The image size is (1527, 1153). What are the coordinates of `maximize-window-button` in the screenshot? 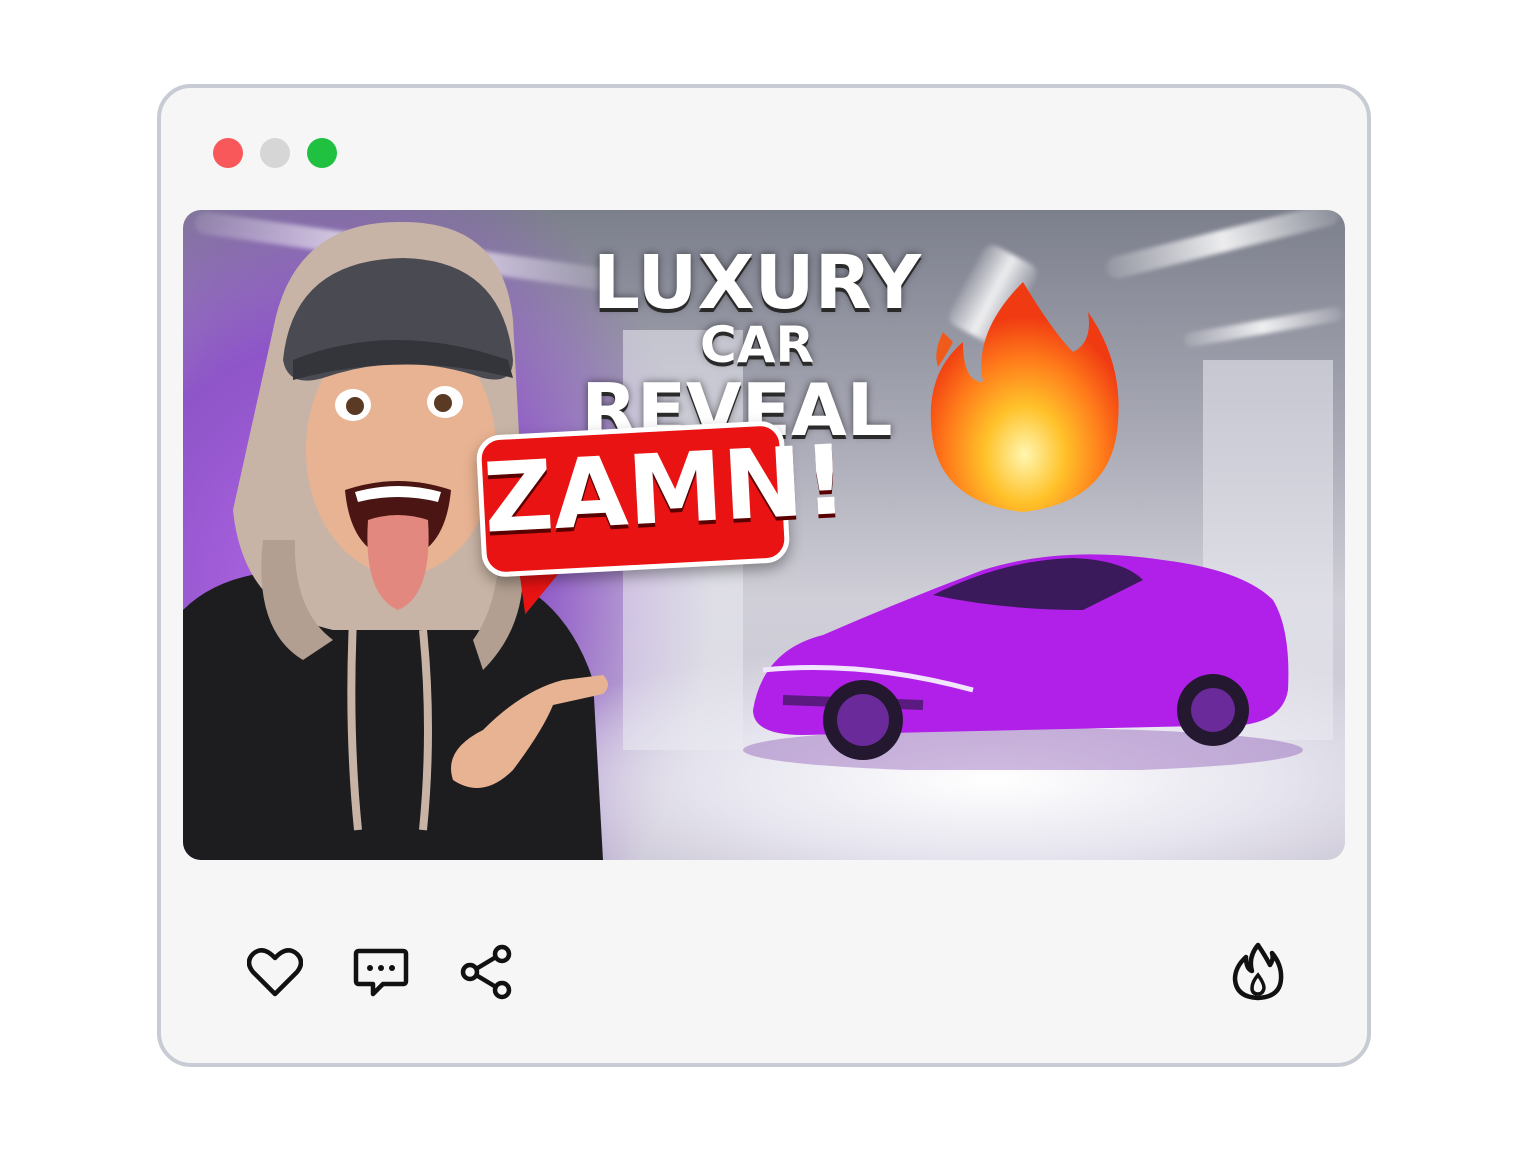 It's located at (322, 153).